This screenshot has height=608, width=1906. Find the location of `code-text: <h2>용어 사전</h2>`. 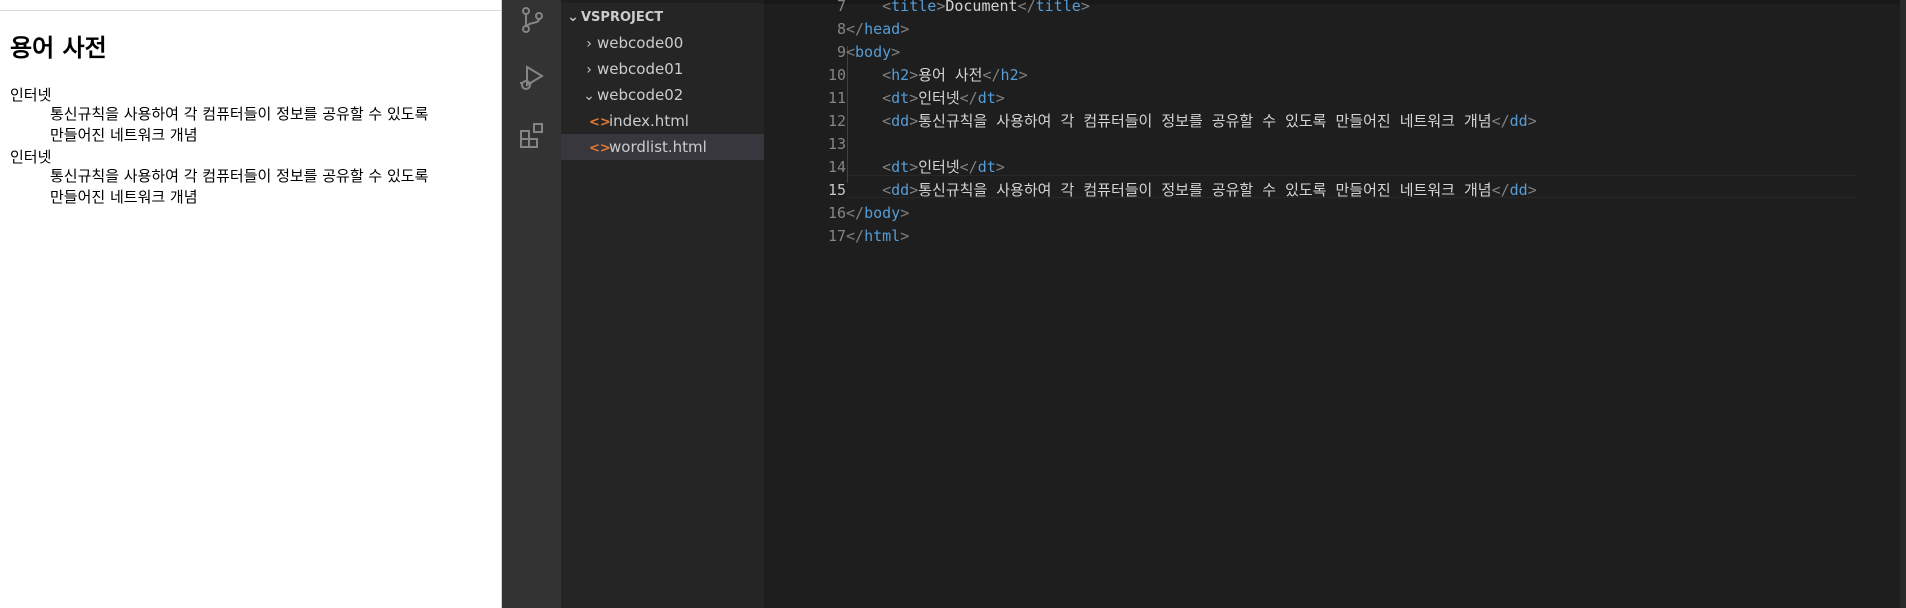

code-text: <h2>용어 사전</h2> is located at coordinates (937, 75).